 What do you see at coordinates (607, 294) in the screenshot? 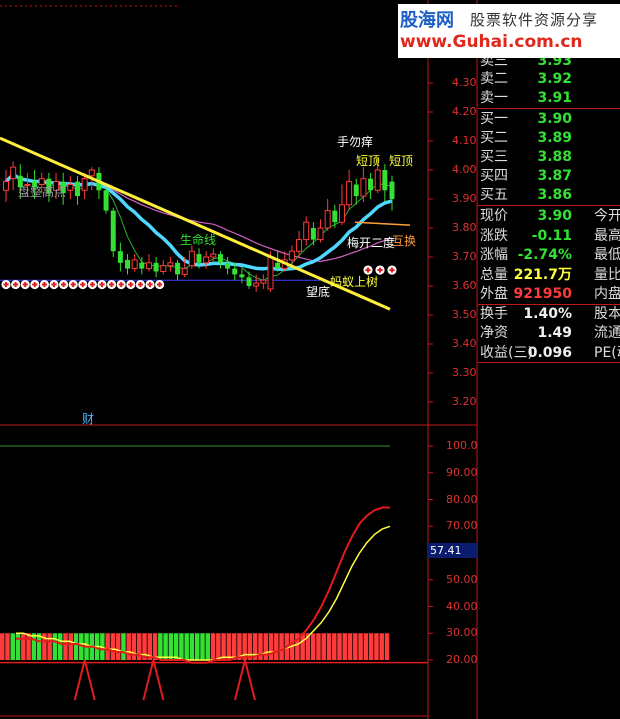
I see `stat-label-2: 内盘` at bounding box center [607, 294].